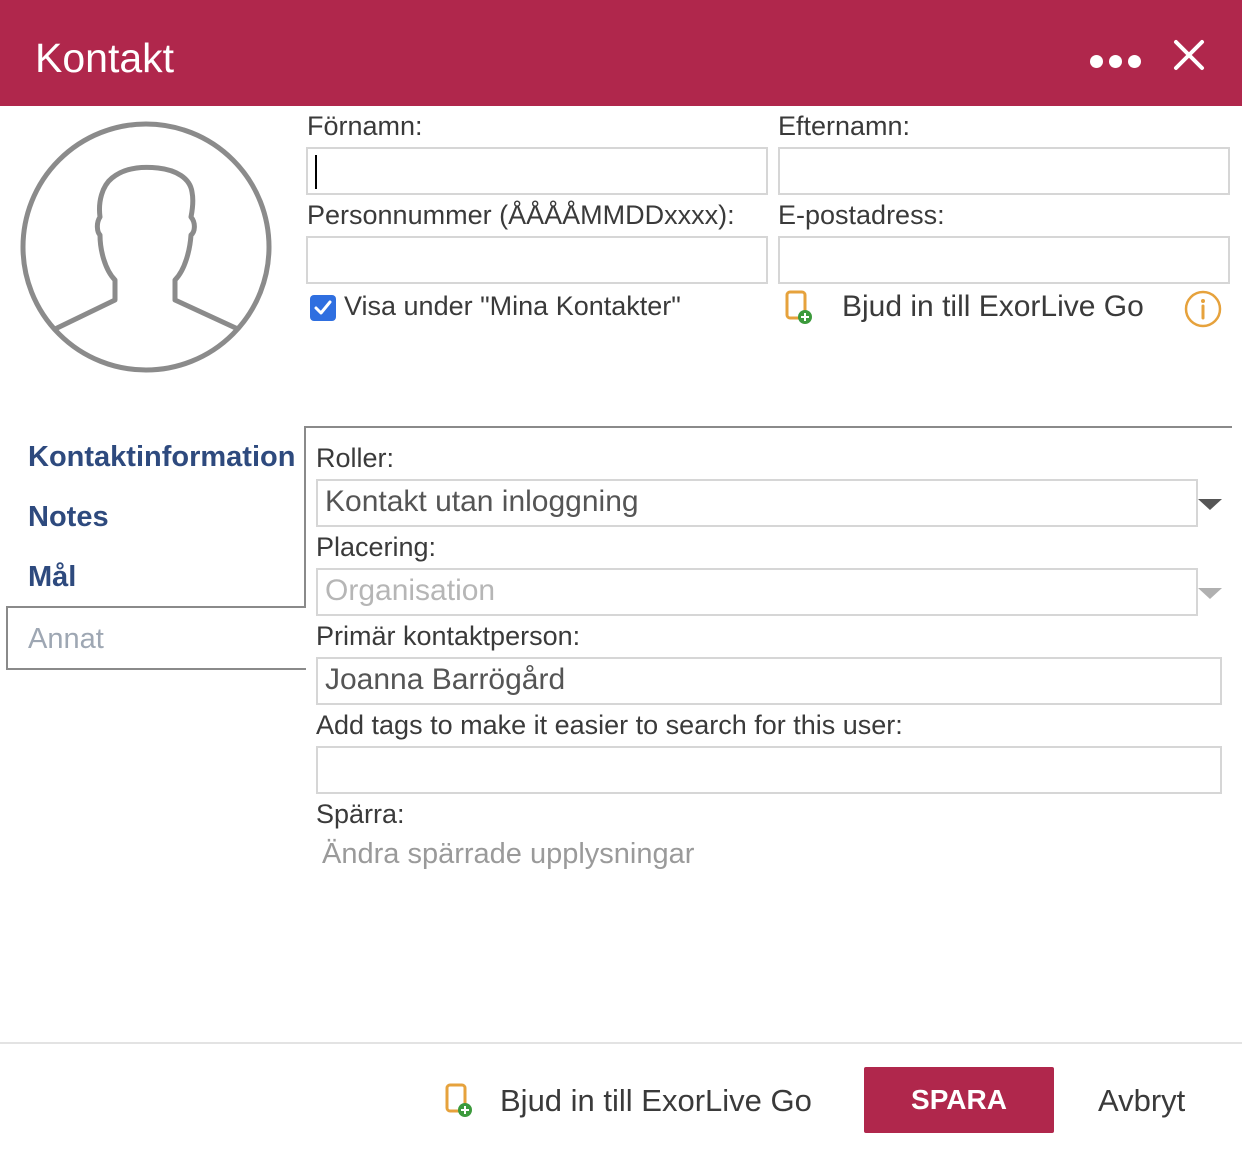 The height and width of the screenshot is (1154, 1242). I want to click on cancel-button: Avbryt, so click(1141, 1101).